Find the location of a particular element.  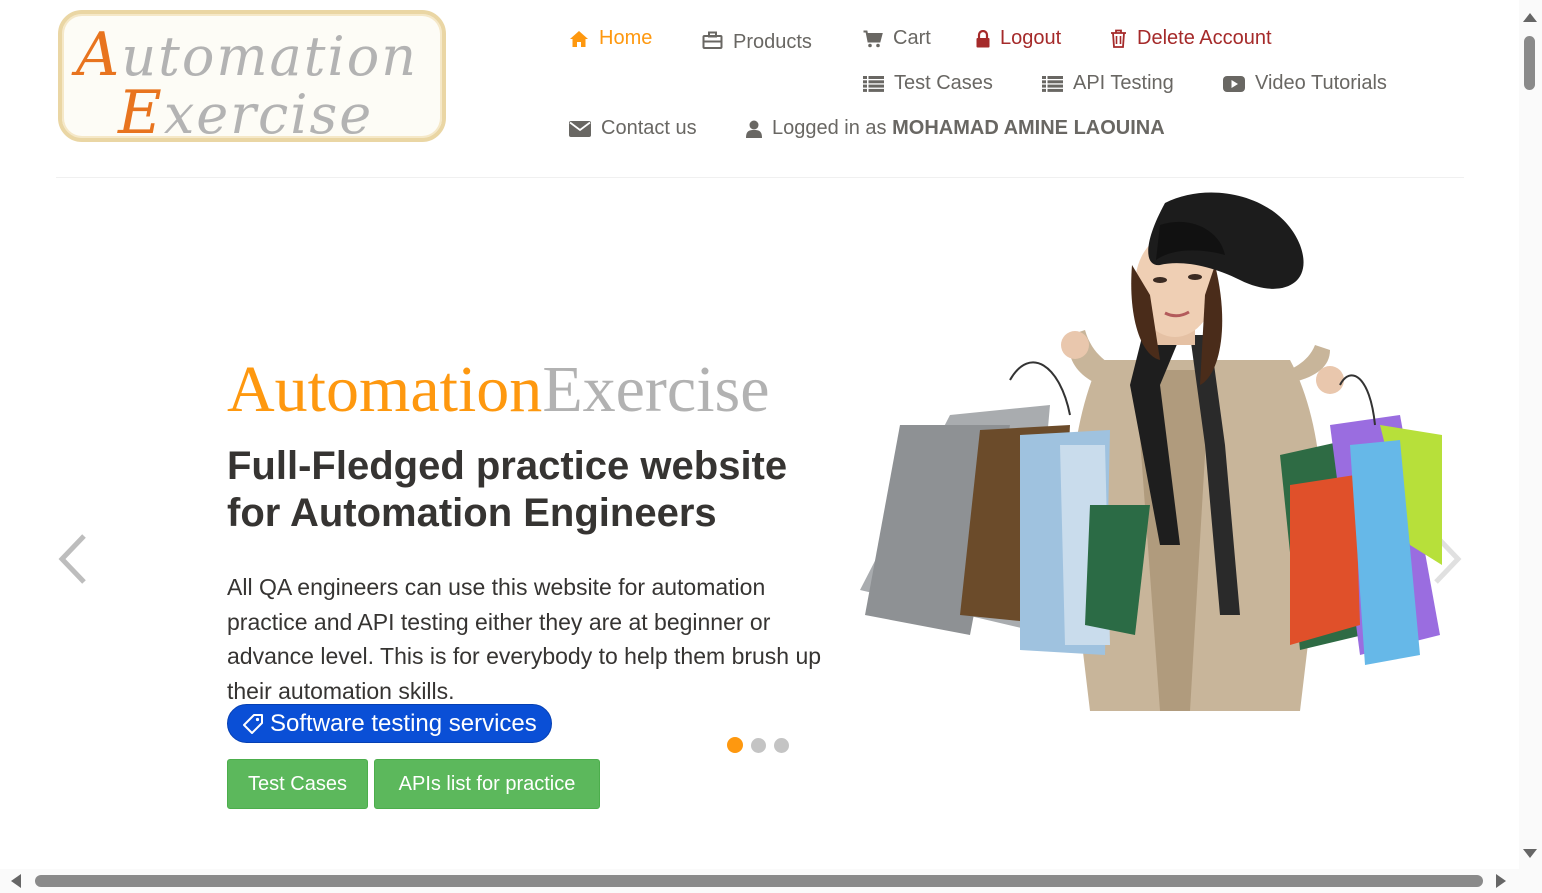

username: MOHAMAD AMINE LAOUINA is located at coordinates (1028, 128).